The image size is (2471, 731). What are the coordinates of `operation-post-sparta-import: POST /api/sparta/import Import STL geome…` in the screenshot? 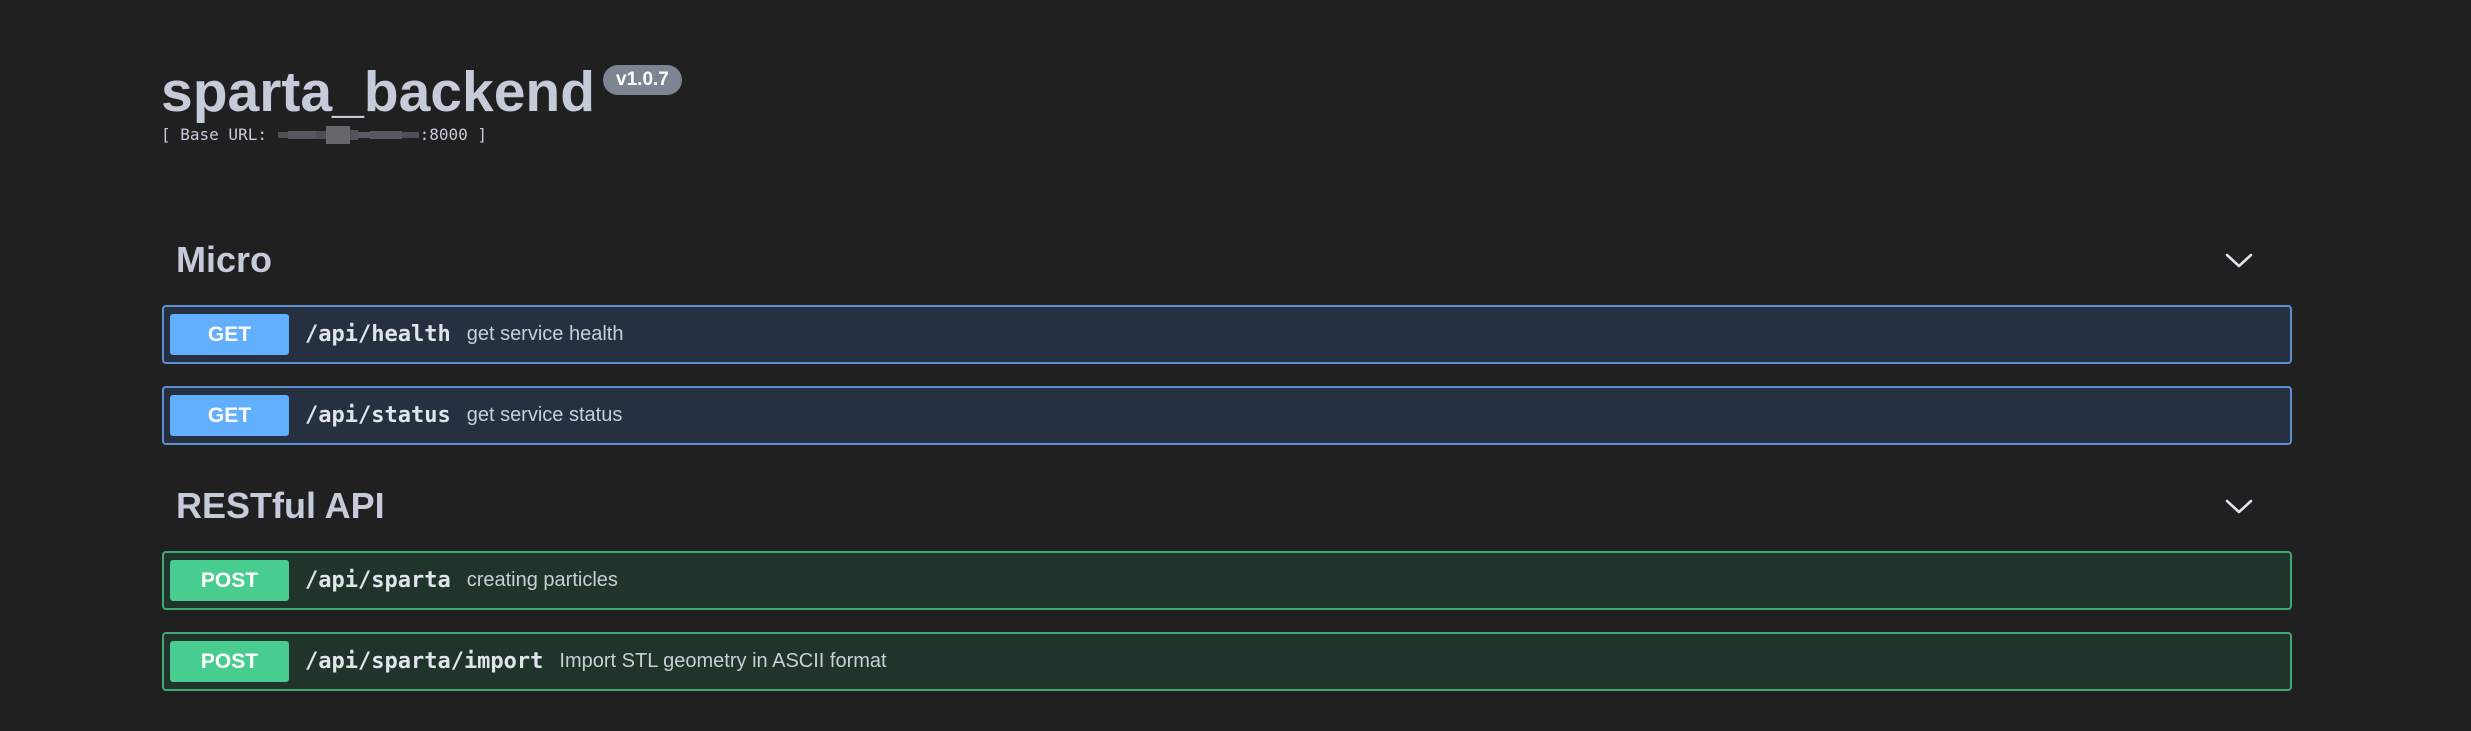 It's located at (1227, 661).